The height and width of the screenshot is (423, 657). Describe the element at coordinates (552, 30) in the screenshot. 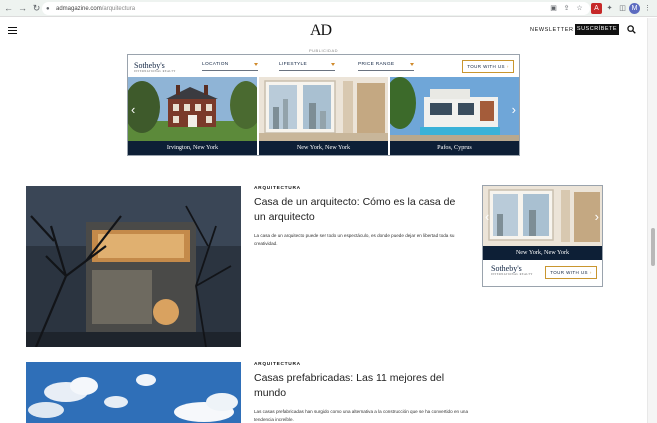

I see `newsletter-link: NEWSLETTER` at that location.